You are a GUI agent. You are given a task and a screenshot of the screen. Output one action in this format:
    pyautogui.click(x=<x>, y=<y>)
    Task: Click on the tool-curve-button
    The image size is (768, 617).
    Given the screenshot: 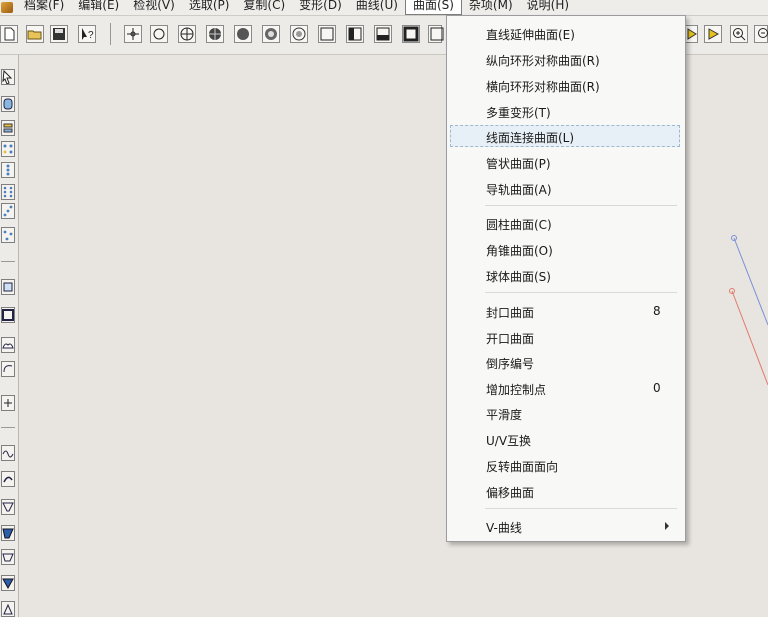 What is the action you would take?
    pyautogui.click(x=8, y=453)
    